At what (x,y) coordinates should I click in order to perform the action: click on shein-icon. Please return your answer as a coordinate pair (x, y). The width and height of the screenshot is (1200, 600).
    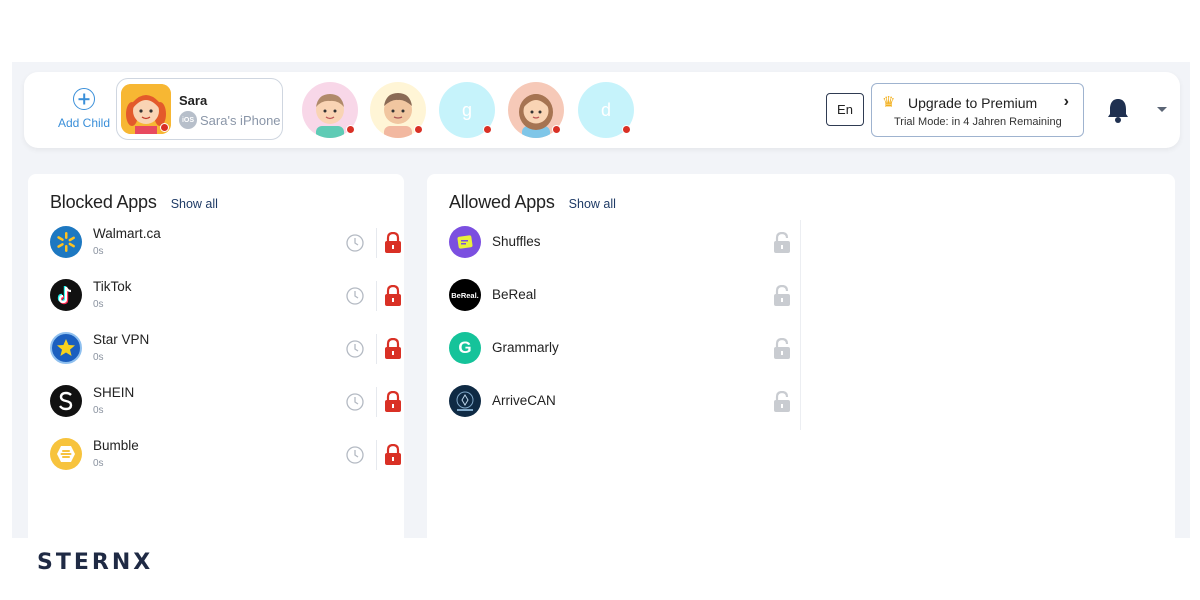
    Looking at the image, I should click on (66, 401).